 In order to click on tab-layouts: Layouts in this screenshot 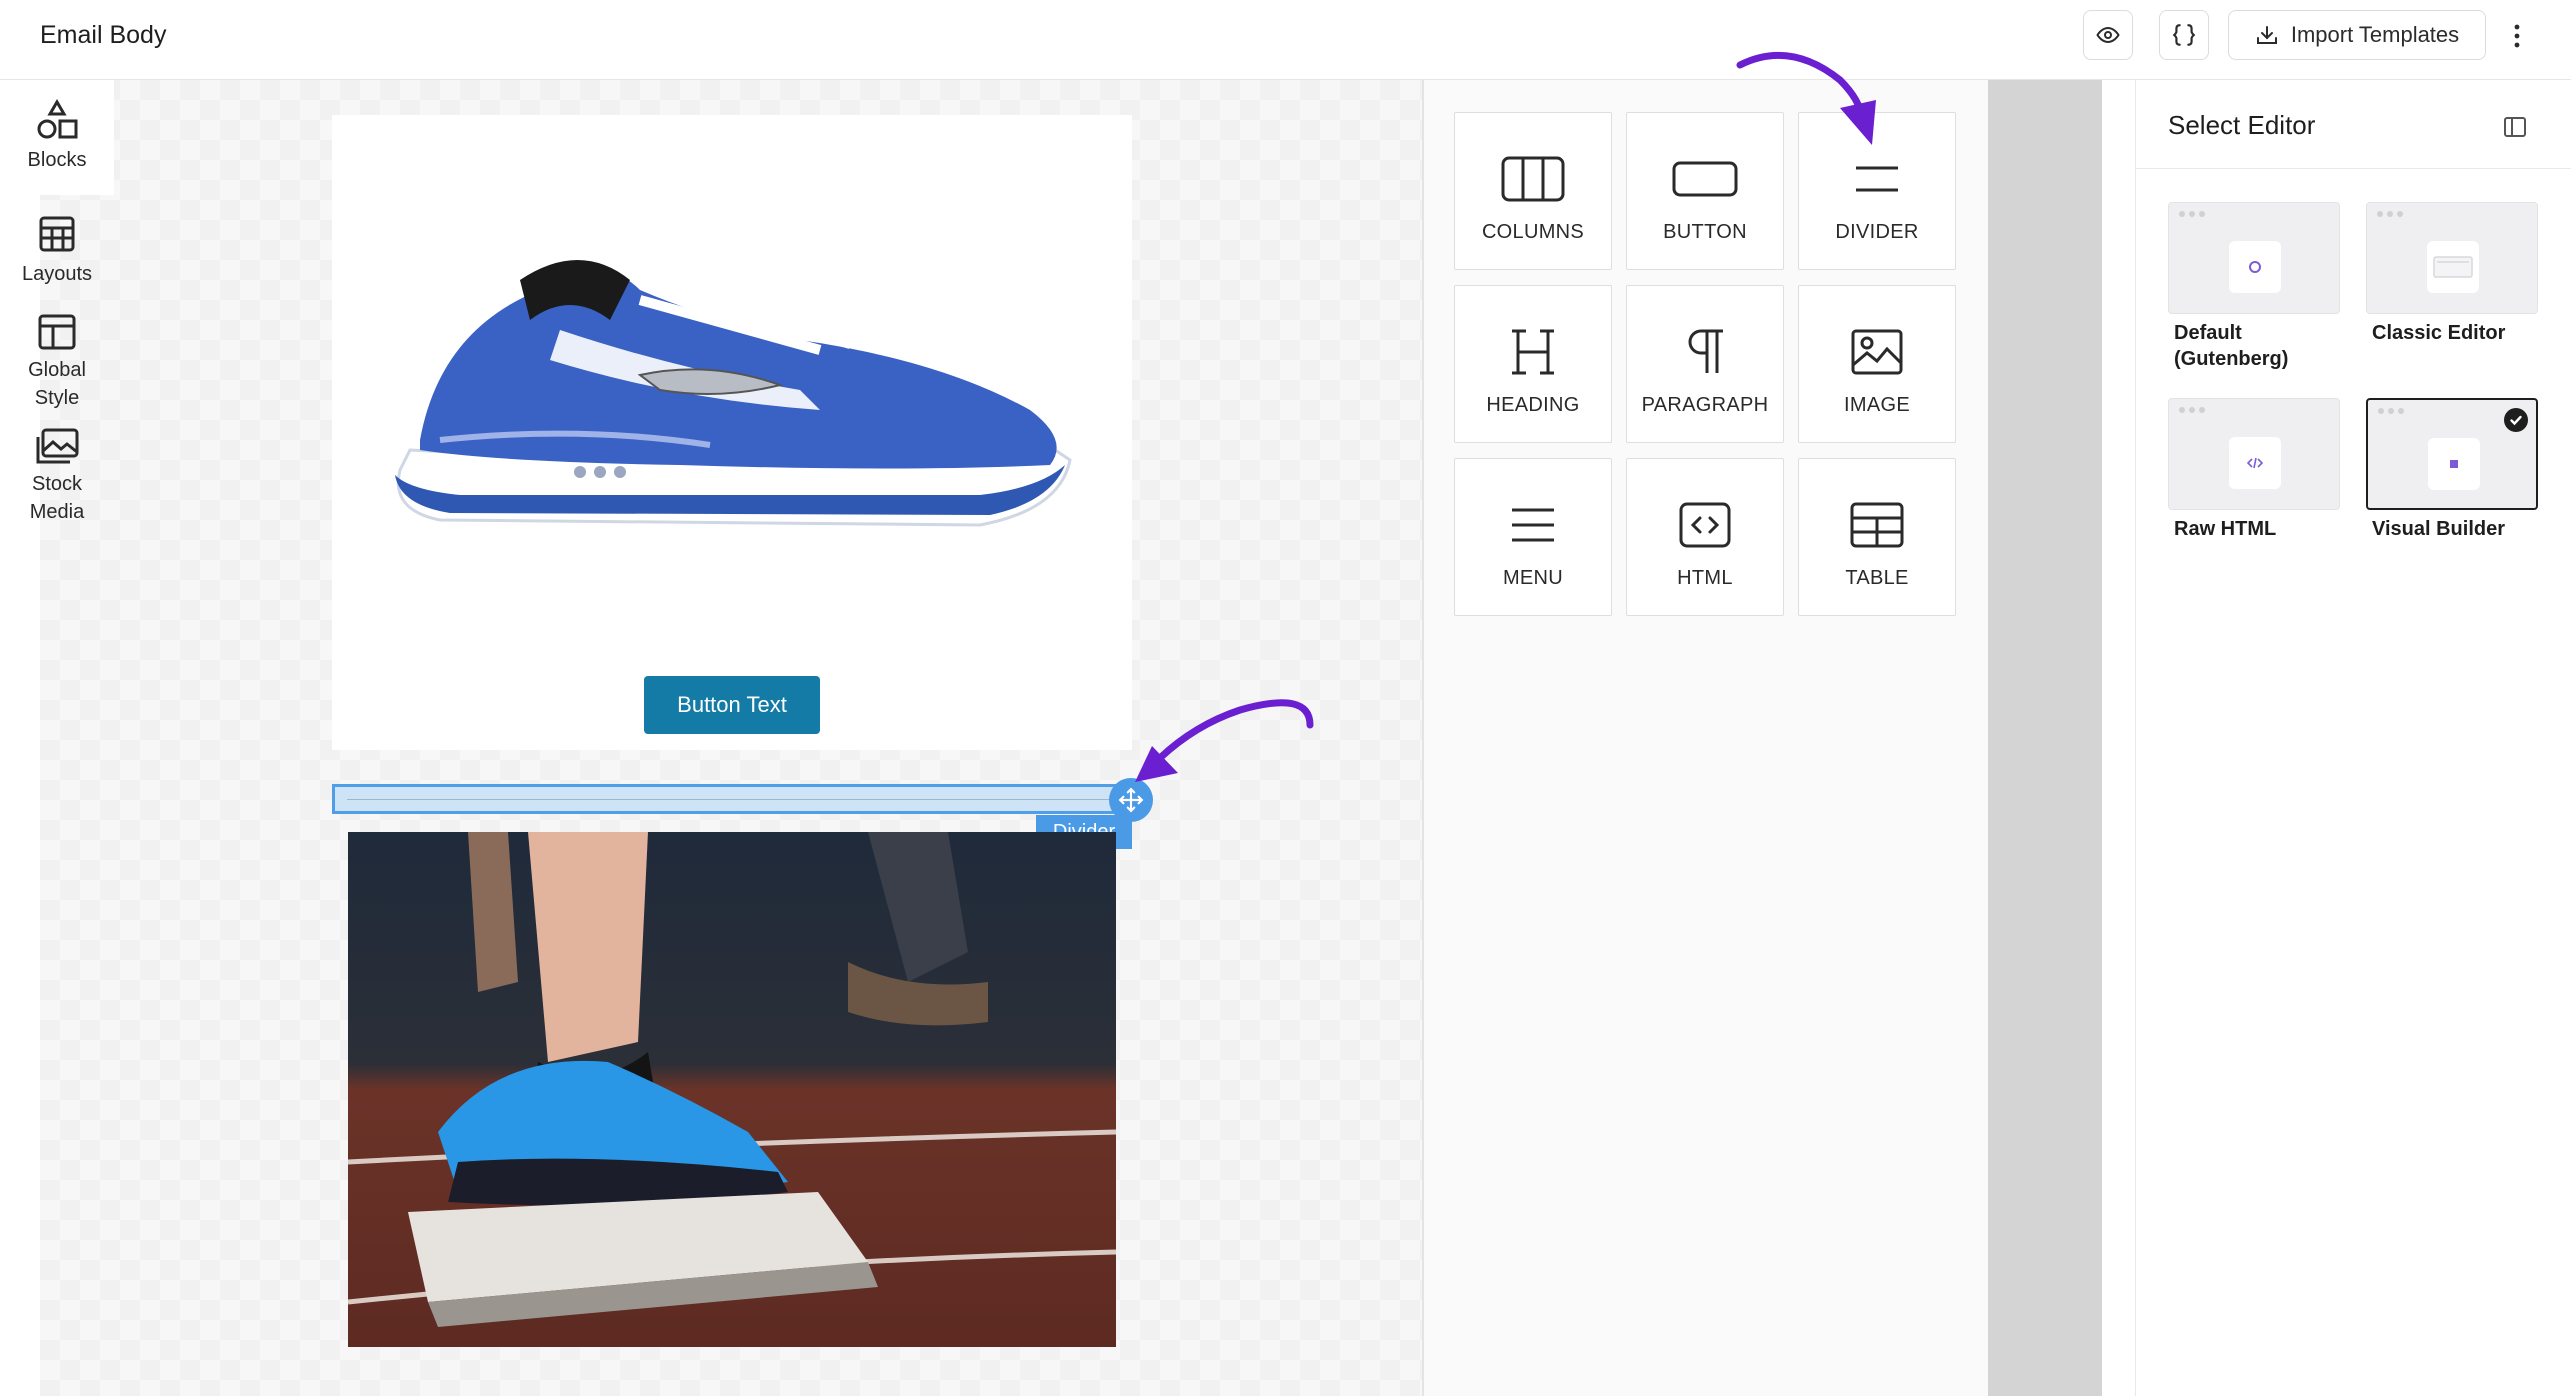, I will do `click(57, 252)`.